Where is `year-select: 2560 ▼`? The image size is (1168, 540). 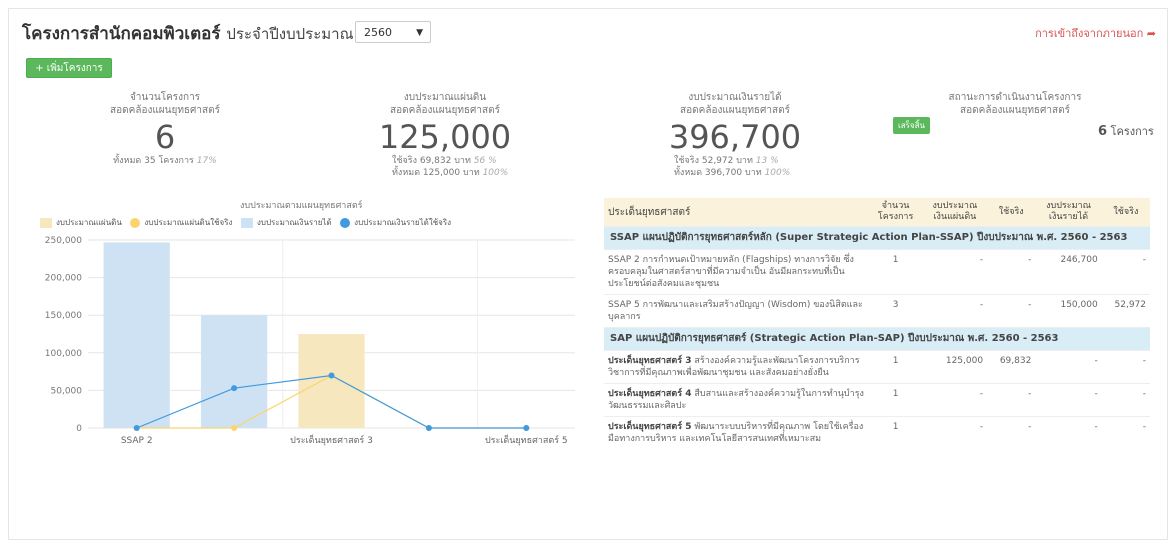
year-select: 2560 ▼ is located at coordinates (393, 32).